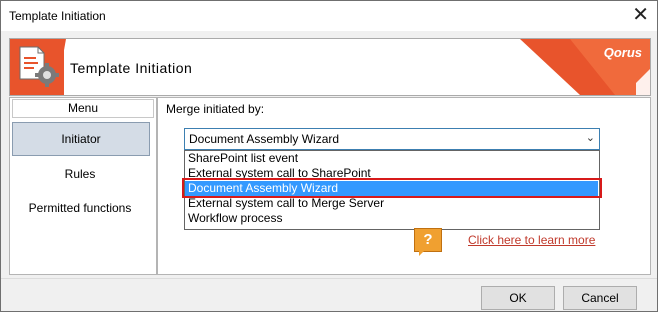 This screenshot has width=658, height=312. What do you see at coordinates (329, 16) in the screenshot?
I see `title-bar: Template Initiation ✕` at bounding box center [329, 16].